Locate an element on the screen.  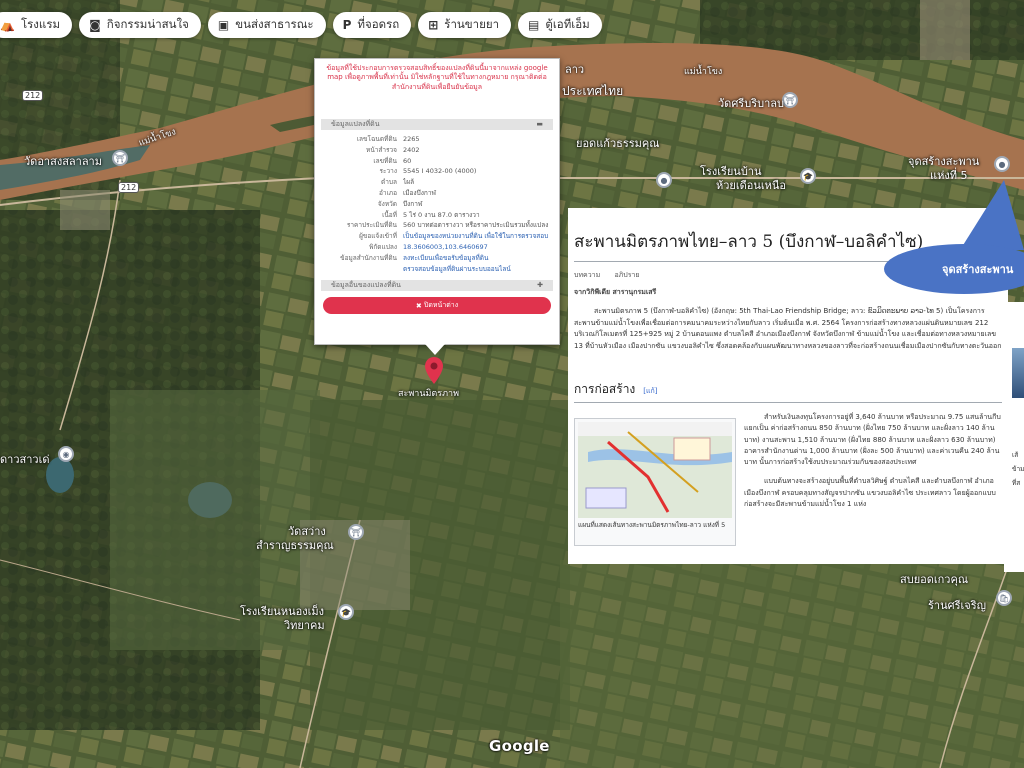
row-value: บึงกาฬ is located at coordinates (413, 203).